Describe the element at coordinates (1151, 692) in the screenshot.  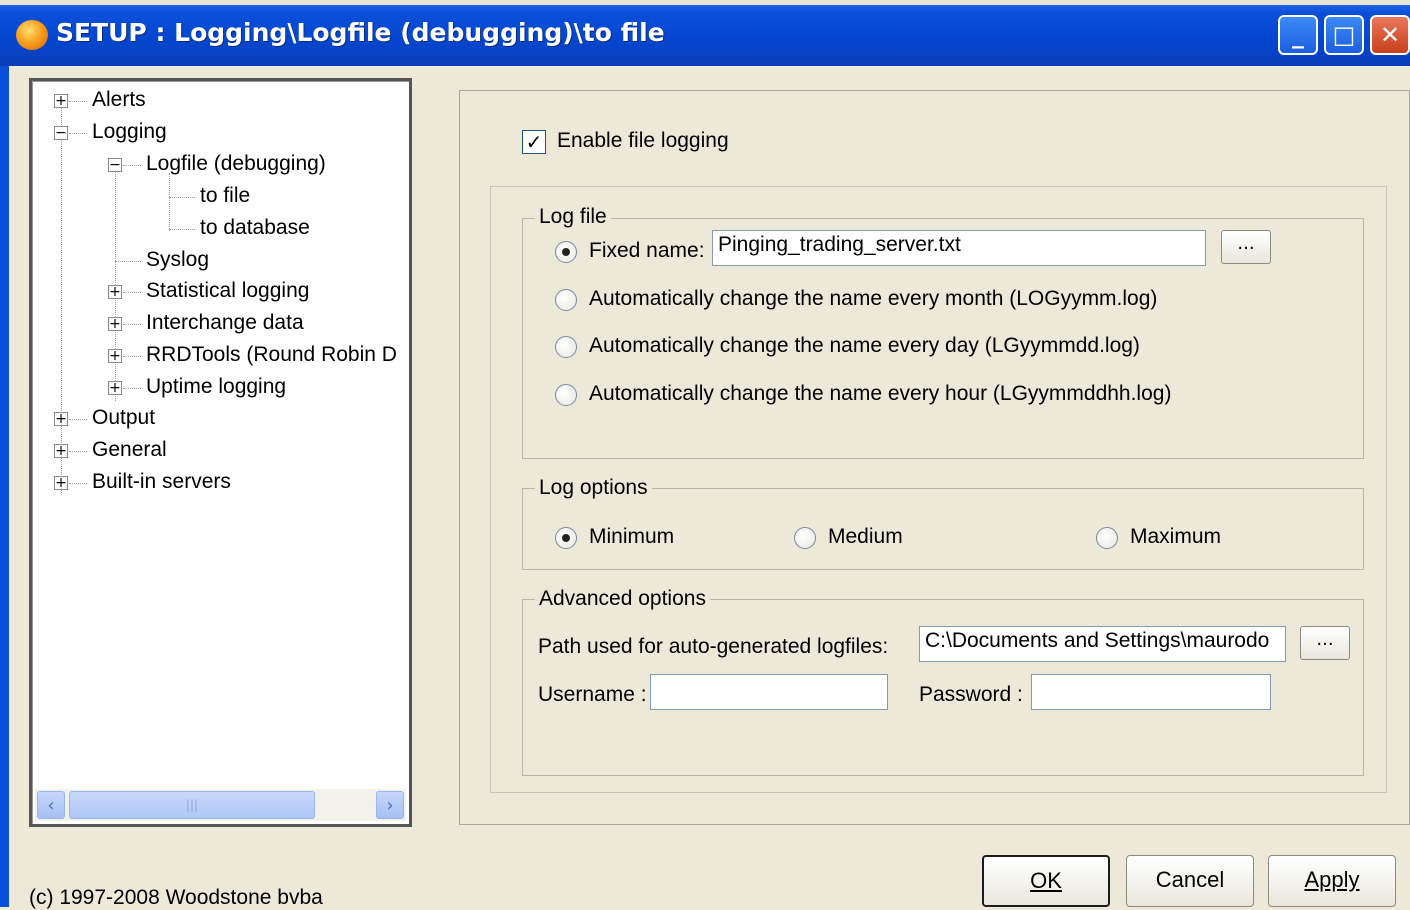
I see `password-input` at that location.